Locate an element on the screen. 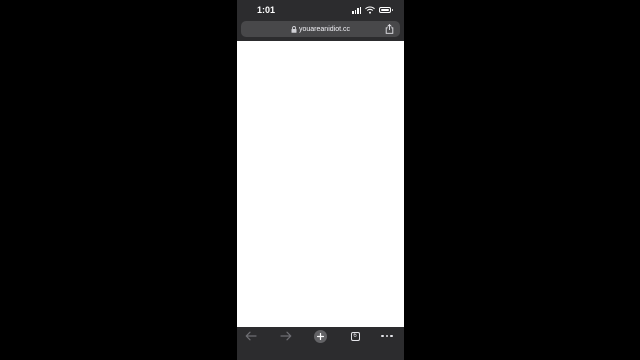 The width and height of the screenshot is (640, 360). bottom-toolbar: 6 is located at coordinates (320, 343).